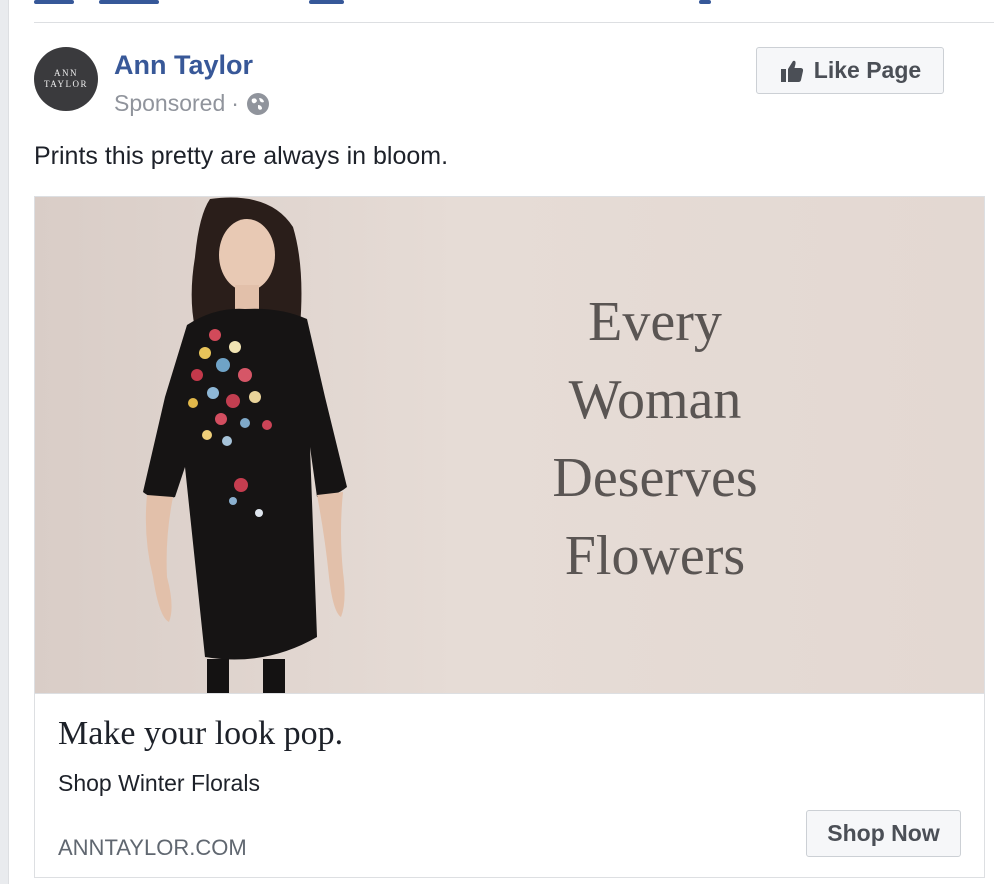 The image size is (999, 884). What do you see at coordinates (655, 439) in the screenshot?
I see `ad-image-text: Every Woman Deserves Flowers` at bounding box center [655, 439].